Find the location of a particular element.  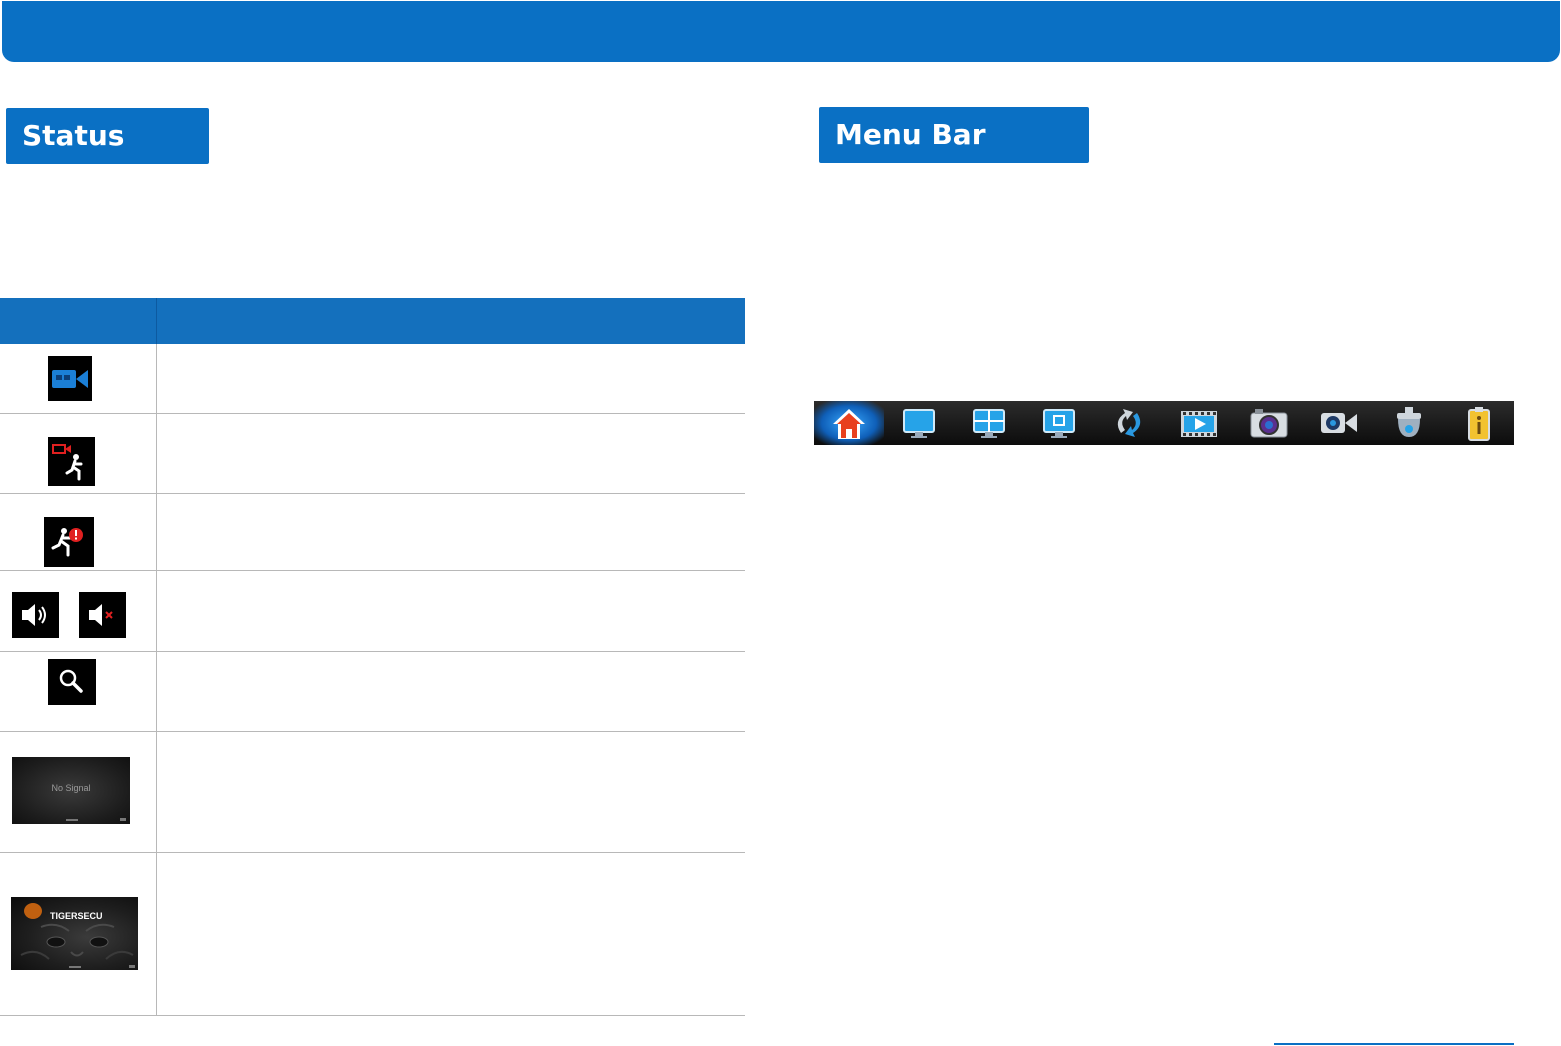

ptz-dome-icon is located at coordinates (1409, 423).